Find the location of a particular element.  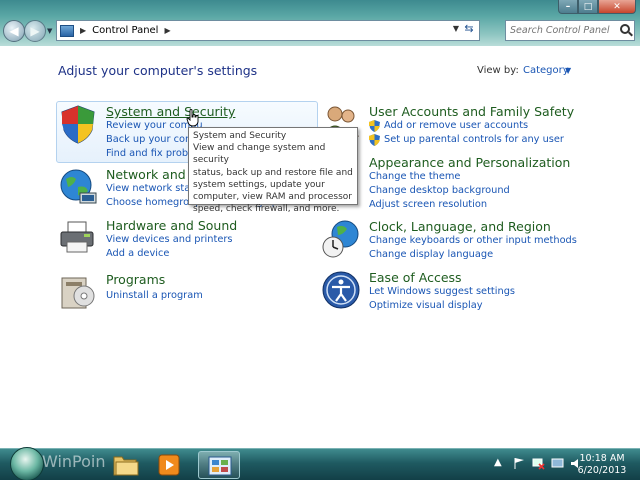

search-box is located at coordinates (570, 30).